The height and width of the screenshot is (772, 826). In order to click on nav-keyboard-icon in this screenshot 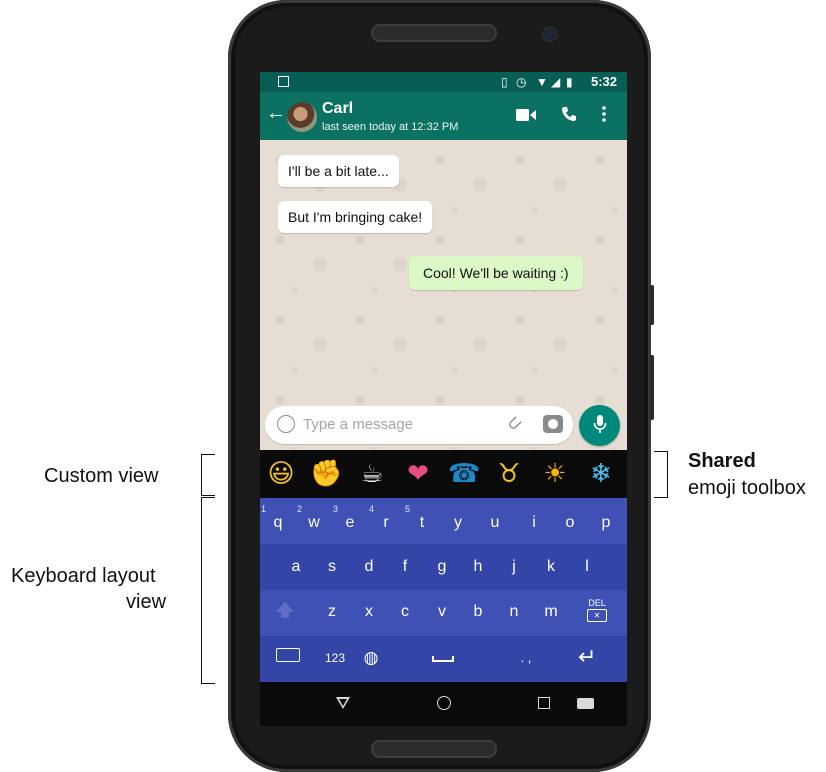, I will do `click(585, 703)`.